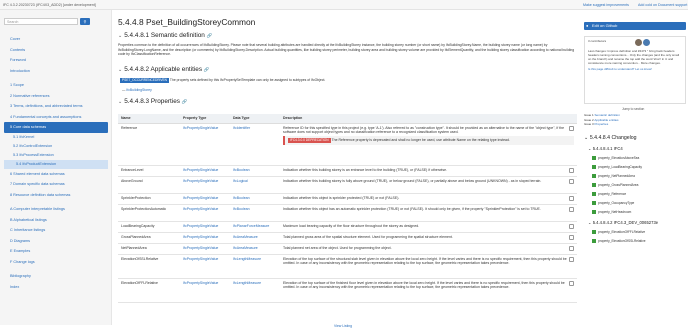  I want to click on sidebar-item-contents: Contents, so click(56, 50).